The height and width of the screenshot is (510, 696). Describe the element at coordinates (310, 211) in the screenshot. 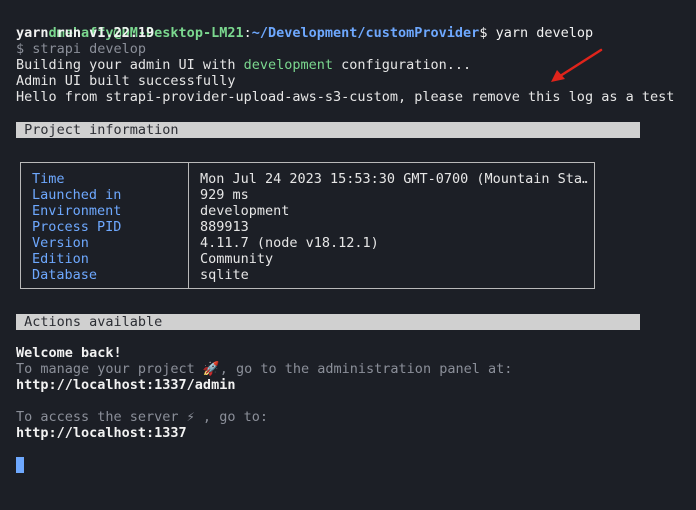

I see `table-row: Environment development` at that location.